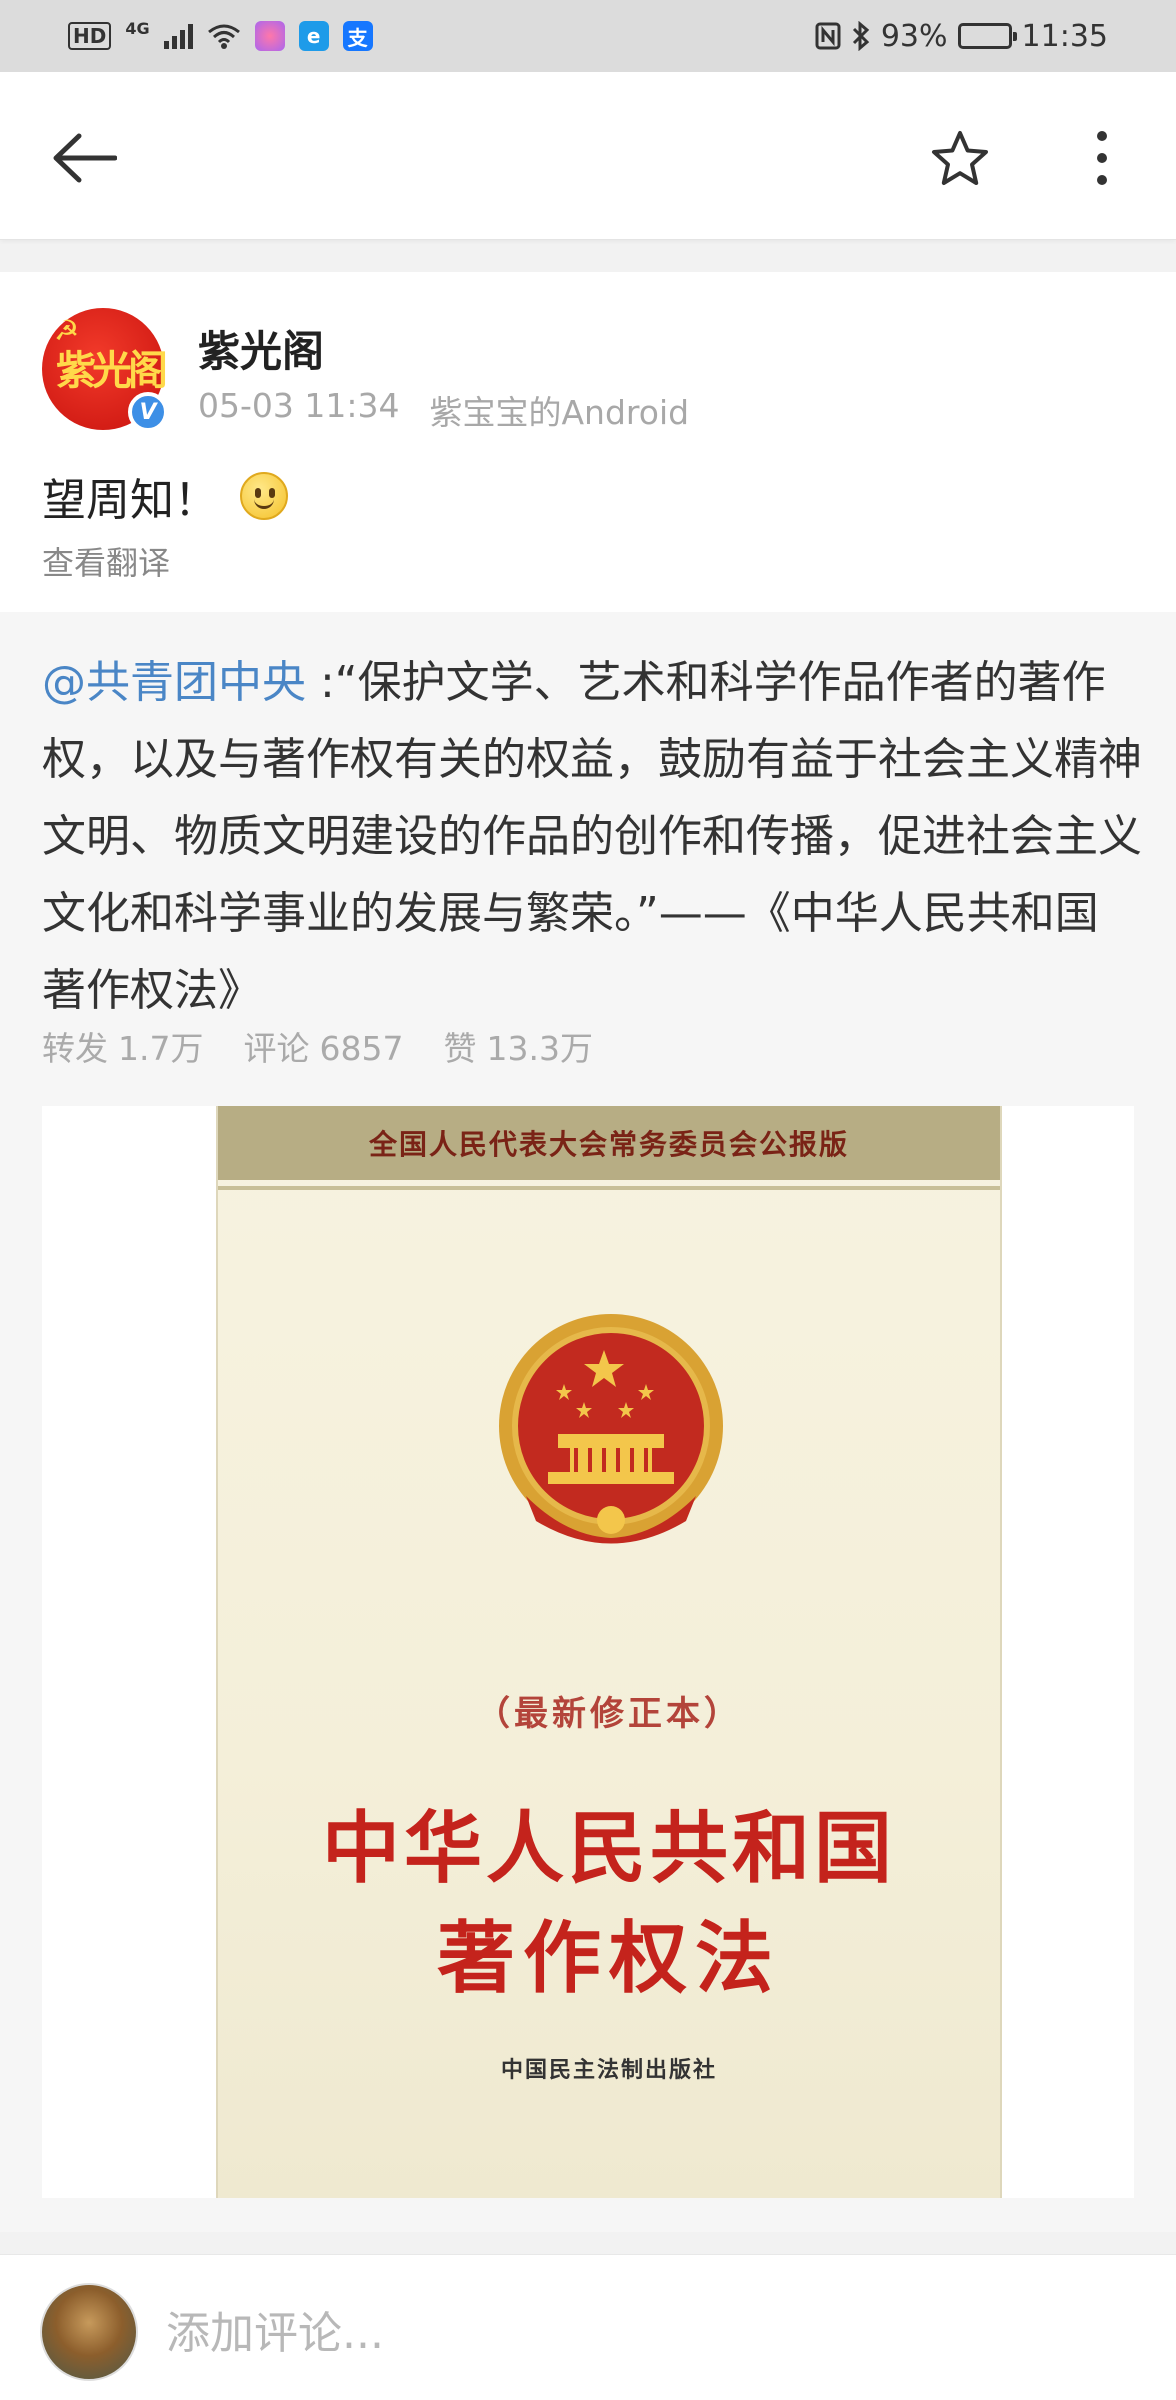  What do you see at coordinates (828, 36) in the screenshot?
I see `nfc-icon` at bounding box center [828, 36].